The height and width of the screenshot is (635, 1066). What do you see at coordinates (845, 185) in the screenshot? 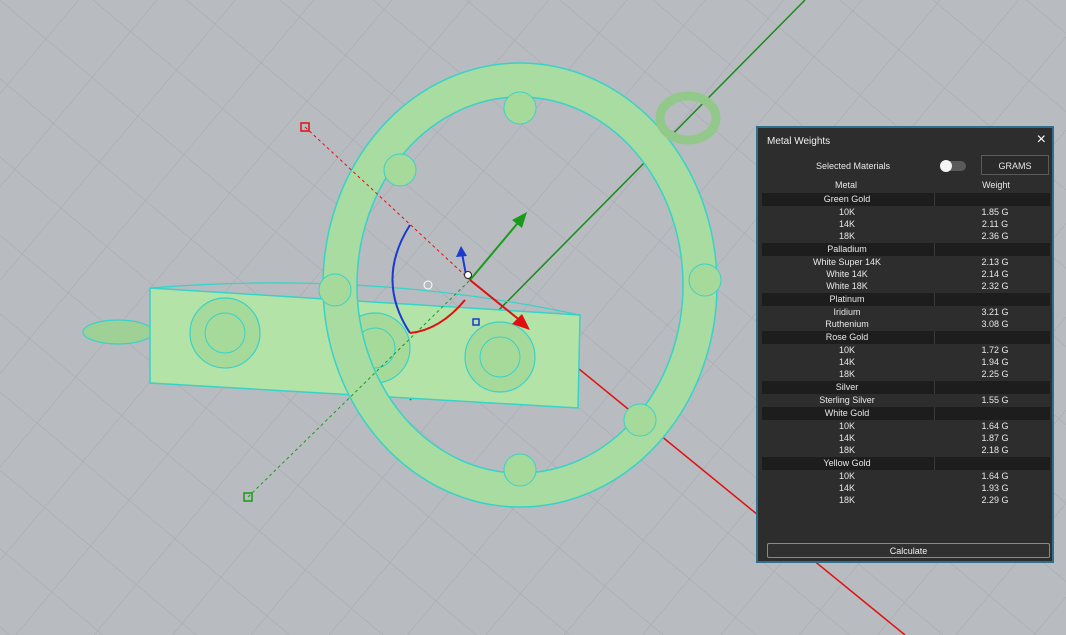
I see `column-header-metal: Metal` at bounding box center [845, 185].